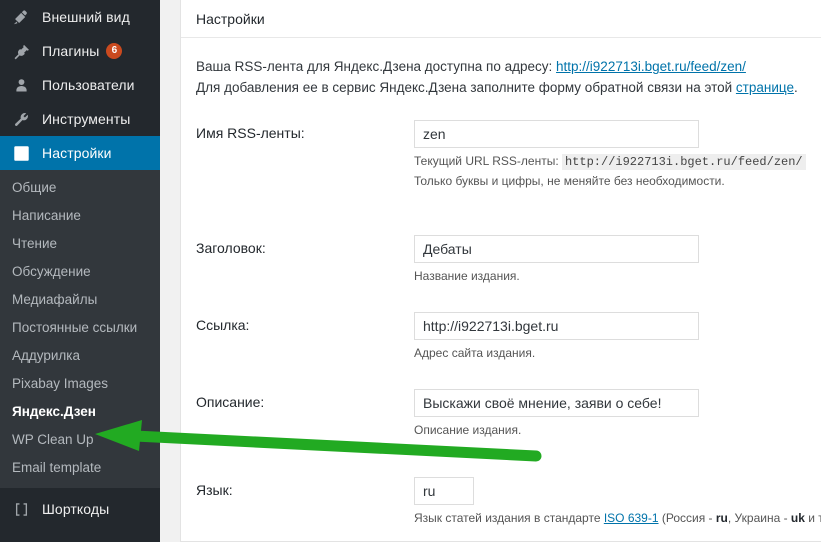  Describe the element at coordinates (80, 244) in the screenshot. I see `submenu-item-reading: Чтение` at that location.